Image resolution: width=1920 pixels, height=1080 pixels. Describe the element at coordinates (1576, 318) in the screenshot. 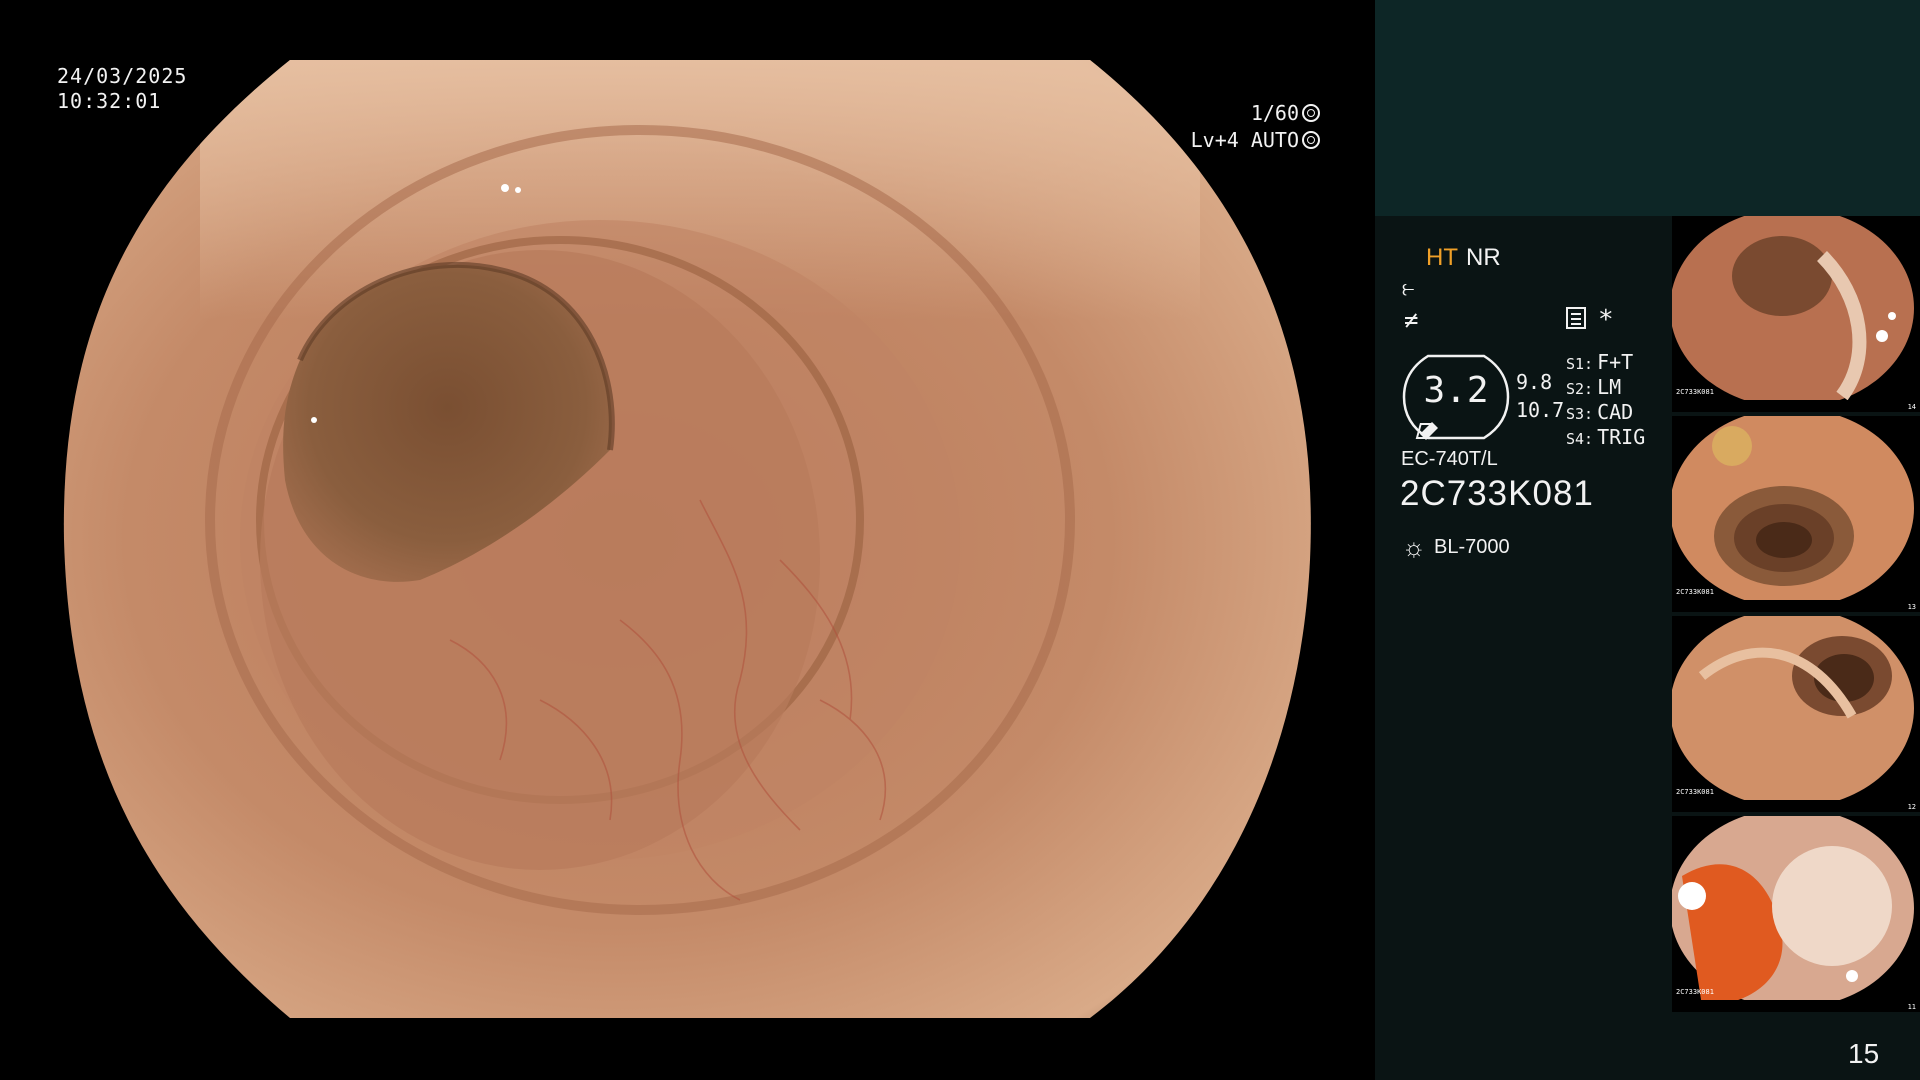

I see `list-icon` at that location.